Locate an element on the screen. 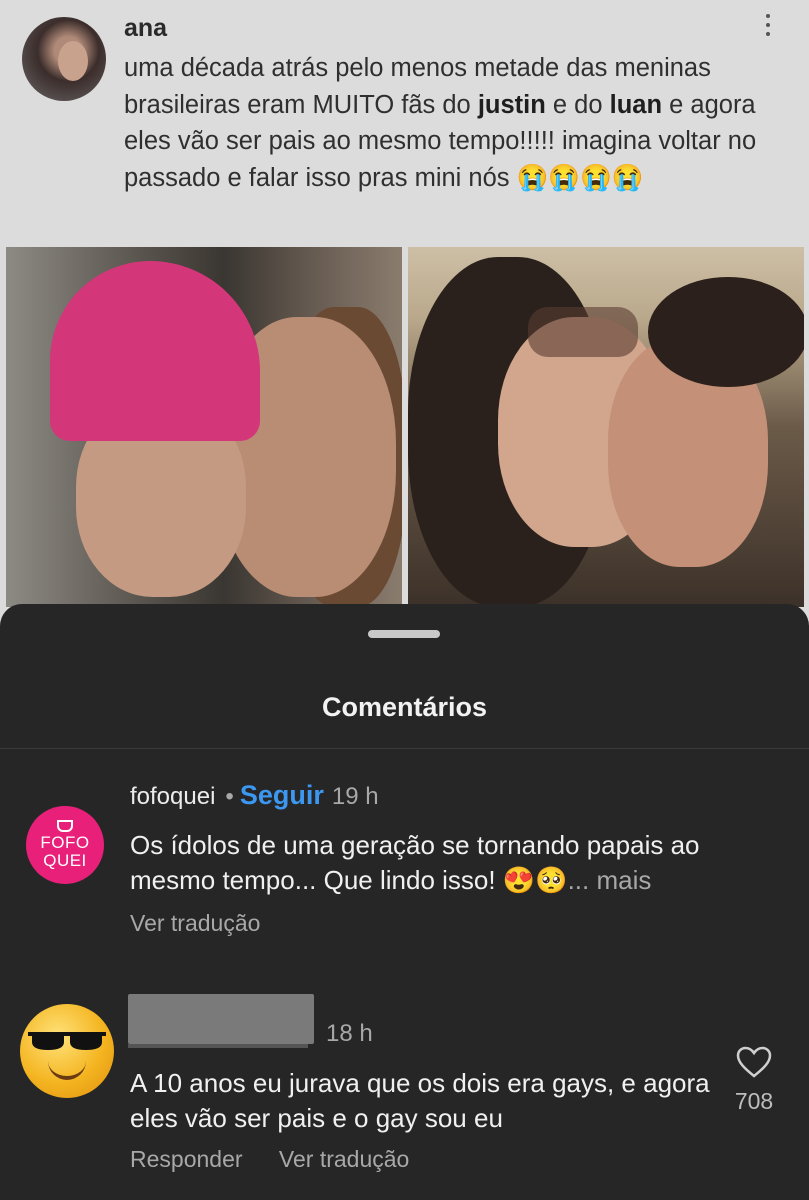 This screenshot has height=1200, width=809. redacted-username is located at coordinates (221, 1019).